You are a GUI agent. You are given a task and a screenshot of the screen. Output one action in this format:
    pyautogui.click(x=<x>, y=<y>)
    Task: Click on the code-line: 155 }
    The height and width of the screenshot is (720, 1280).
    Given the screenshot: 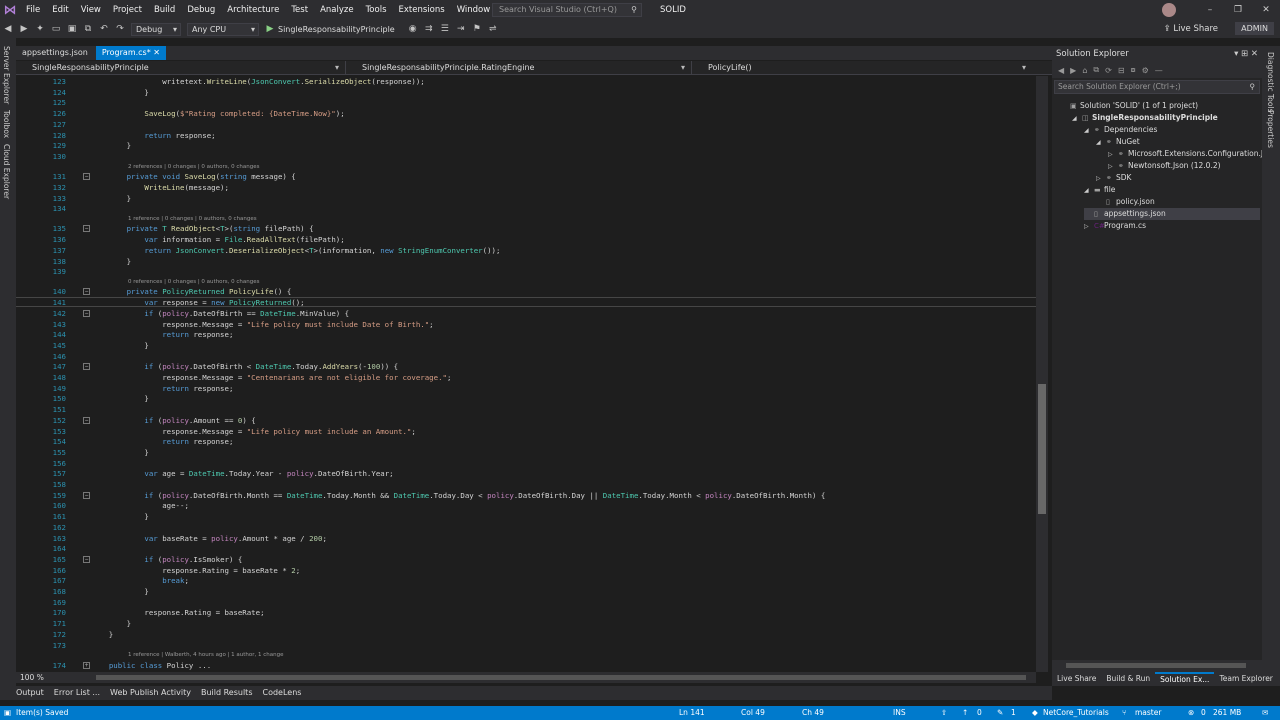 What is the action you would take?
    pyautogui.click(x=526, y=452)
    